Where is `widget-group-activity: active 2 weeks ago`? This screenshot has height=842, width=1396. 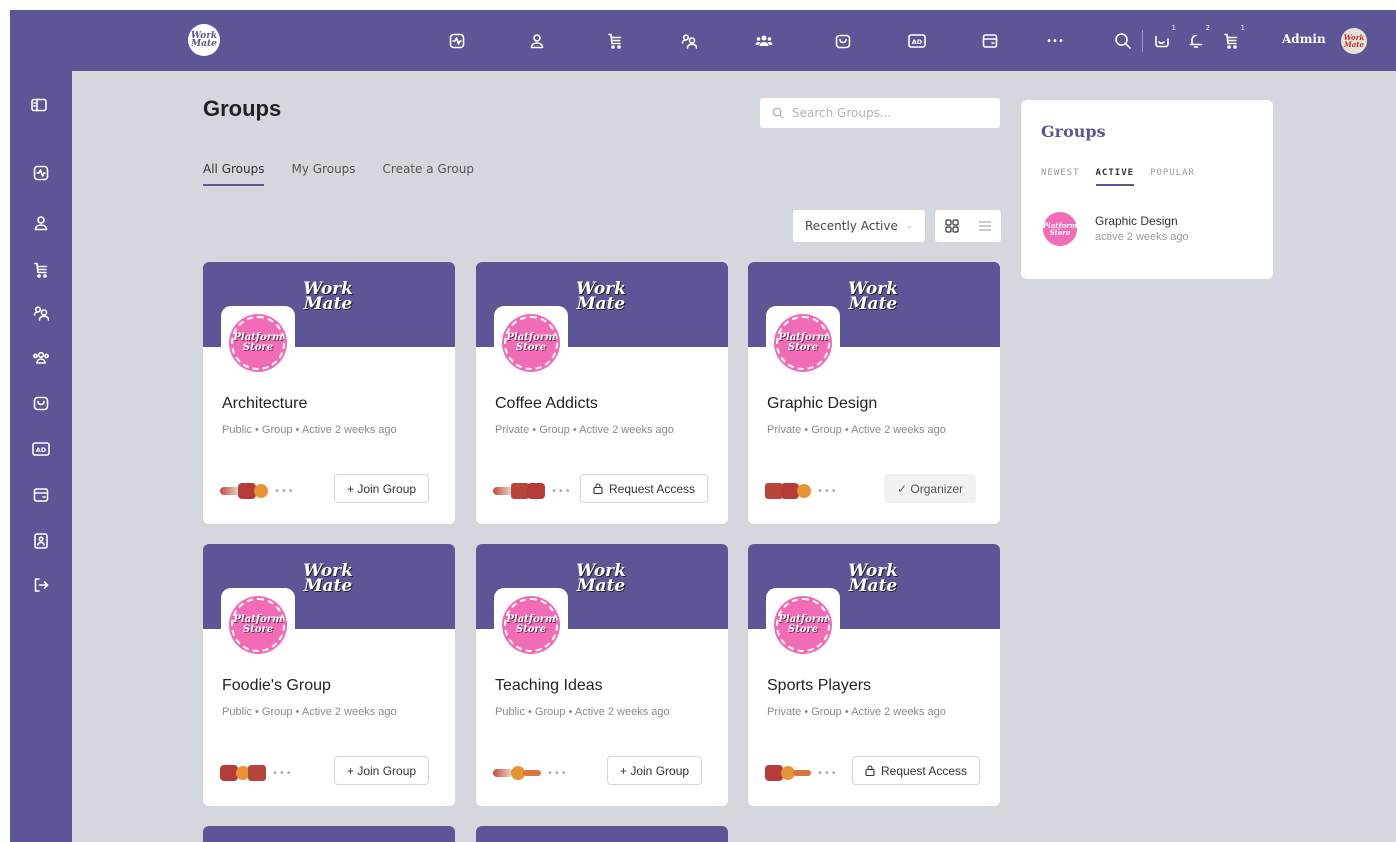
widget-group-activity: active 2 weeks ago is located at coordinates (1142, 237).